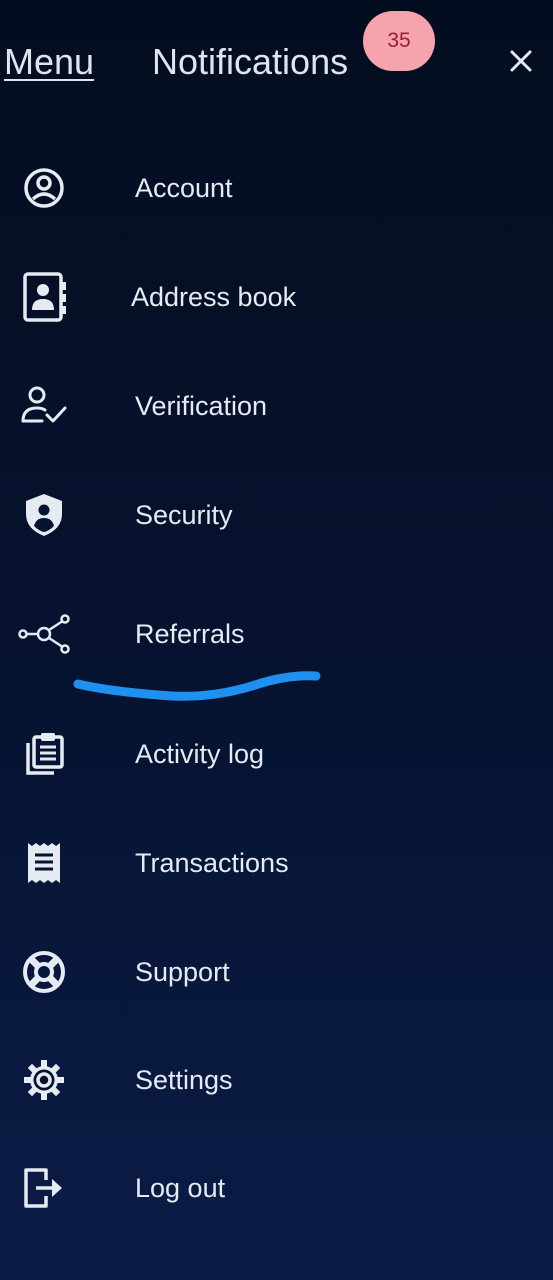 Image resolution: width=553 pixels, height=1280 pixels. I want to click on tab-notifications: Notifications, so click(250, 62).